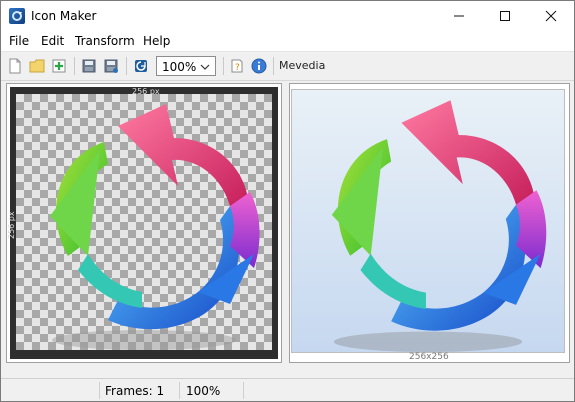  I want to click on open-button, so click(37, 66).